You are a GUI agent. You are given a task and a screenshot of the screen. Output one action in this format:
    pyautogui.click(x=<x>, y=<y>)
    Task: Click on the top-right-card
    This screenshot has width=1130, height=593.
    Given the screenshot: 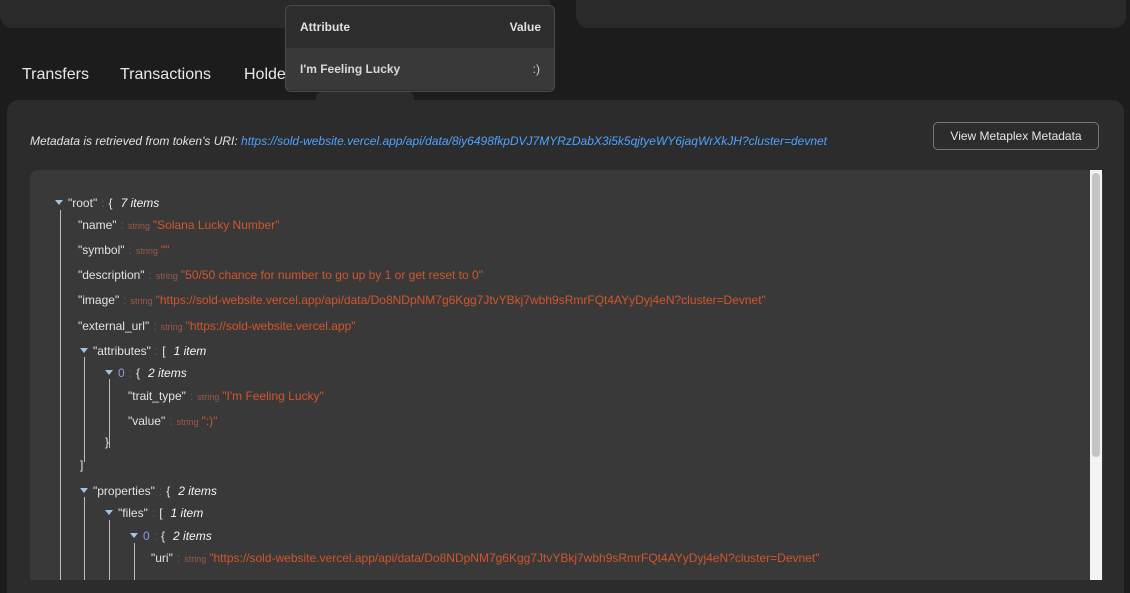 What is the action you would take?
    pyautogui.click(x=851, y=14)
    